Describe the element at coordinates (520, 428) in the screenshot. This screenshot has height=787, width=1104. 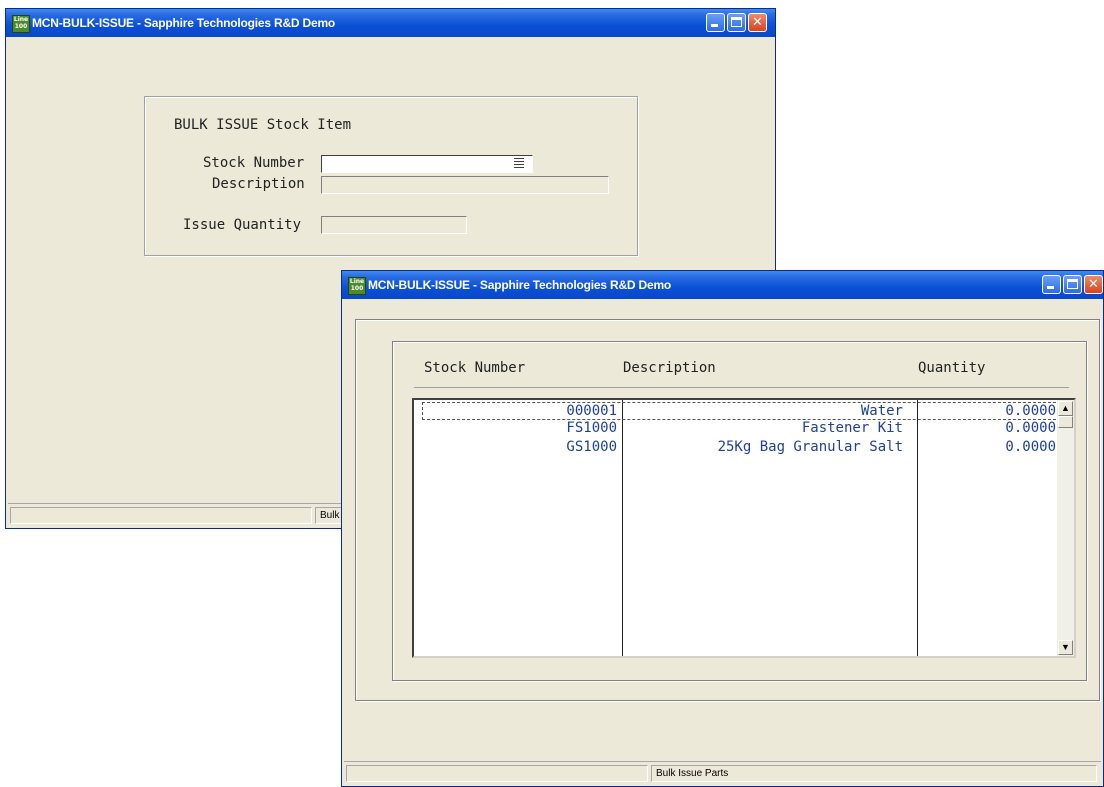
I see `cell-stock-number: FS1000` at that location.